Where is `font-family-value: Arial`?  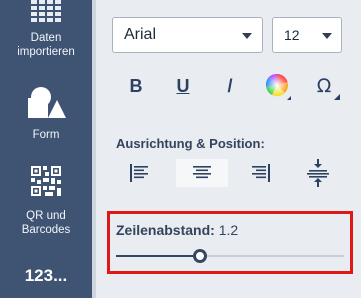 font-family-value: Arial is located at coordinates (140, 34).